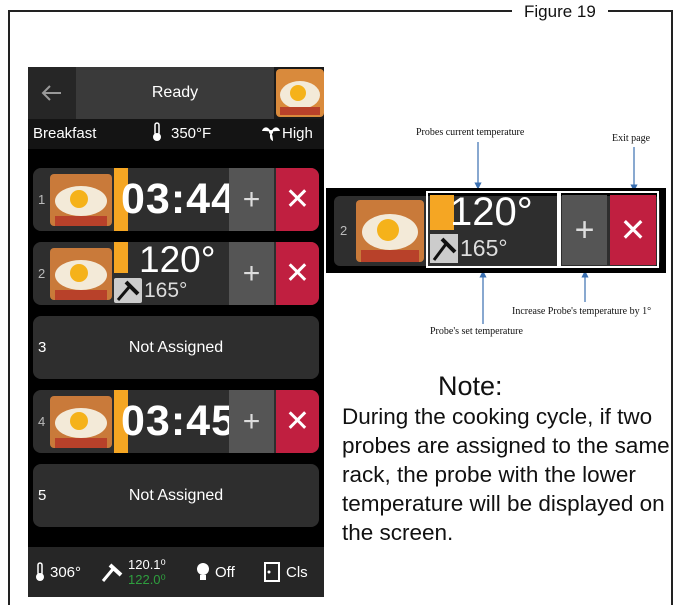  What do you see at coordinates (491, 212) in the screenshot?
I see `zoom-current-temp: 120°` at bounding box center [491, 212].